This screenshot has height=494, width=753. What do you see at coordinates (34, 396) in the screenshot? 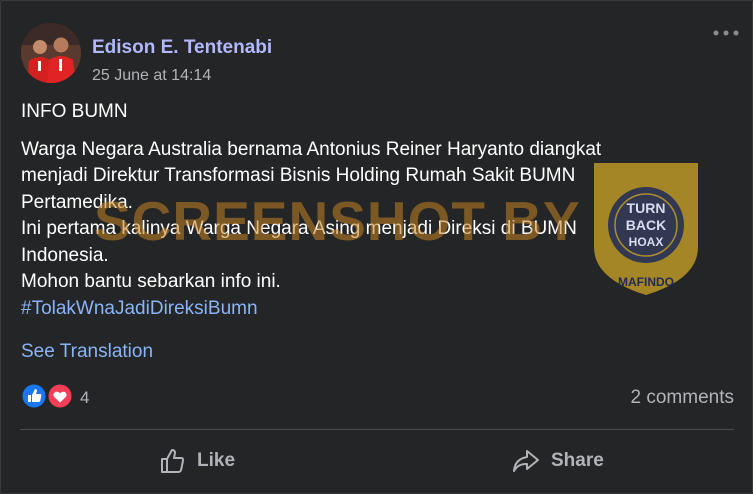
I see `like-icon` at bounding box center [34, 396].